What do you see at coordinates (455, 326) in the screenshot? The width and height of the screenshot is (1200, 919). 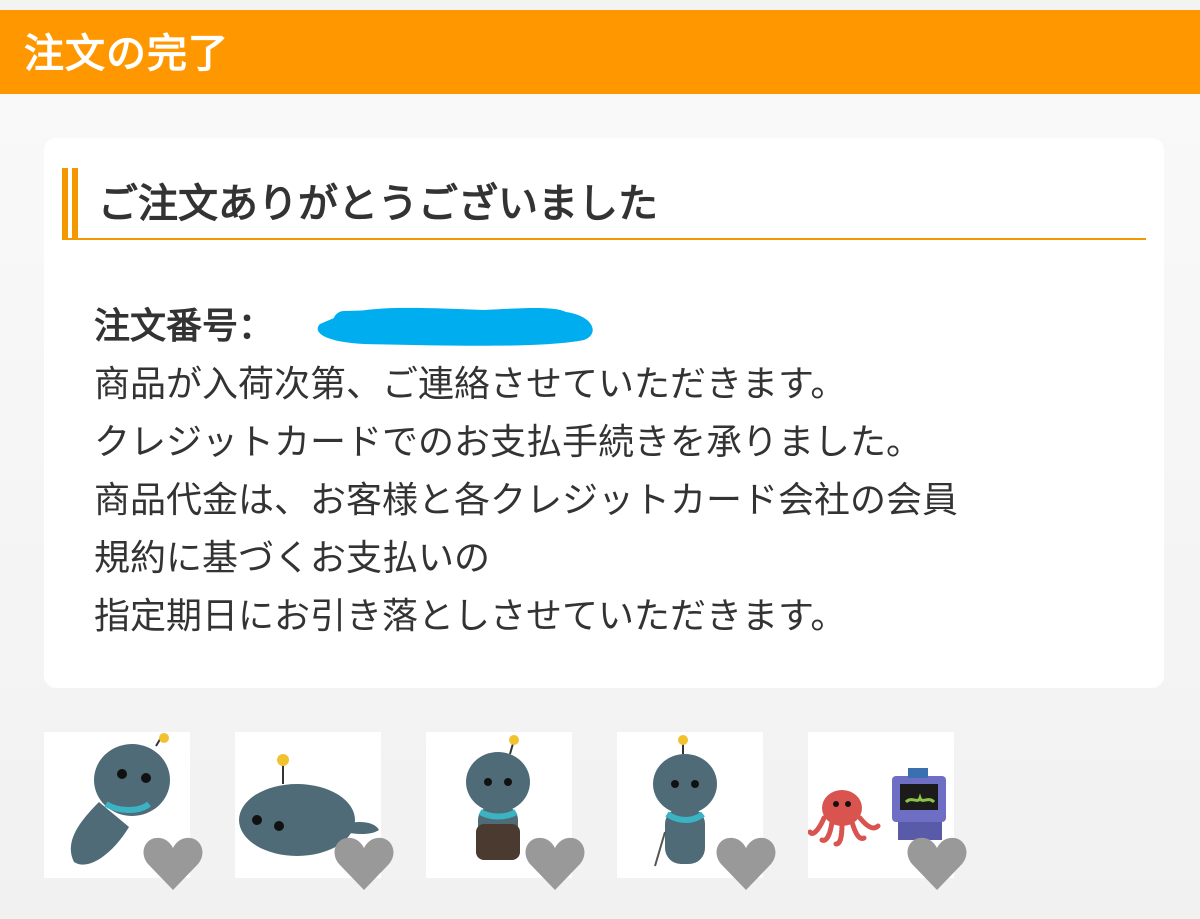 I see `redaction-scribble` at bounding box center [455, 326].